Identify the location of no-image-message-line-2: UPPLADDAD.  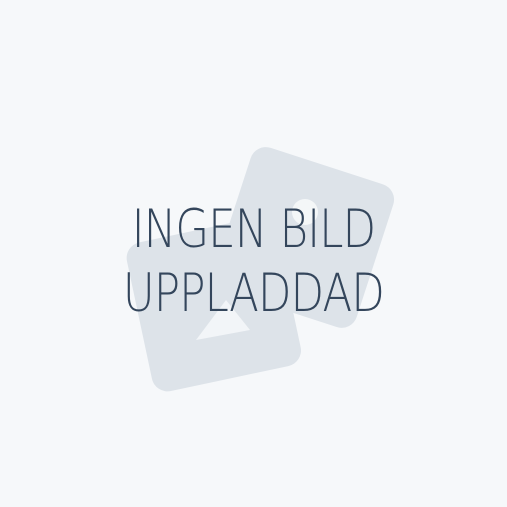
(253, 293).